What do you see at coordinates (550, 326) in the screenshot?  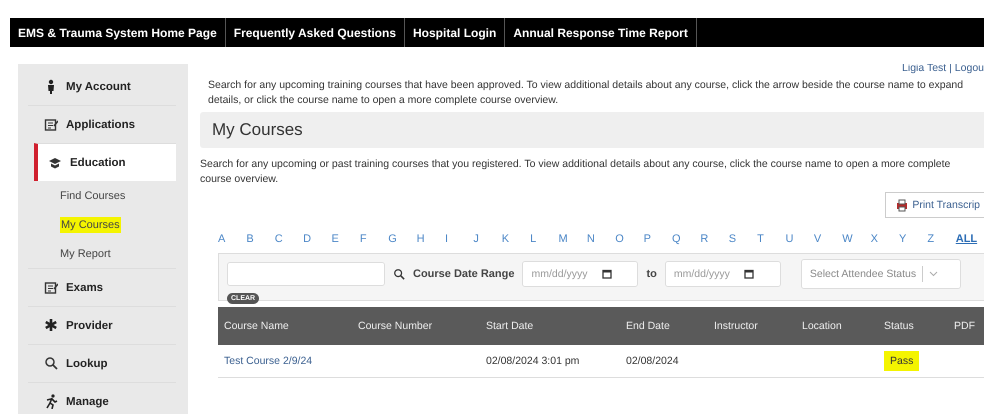 I see `column-header: Start Date` at bounding box center [550, 326].